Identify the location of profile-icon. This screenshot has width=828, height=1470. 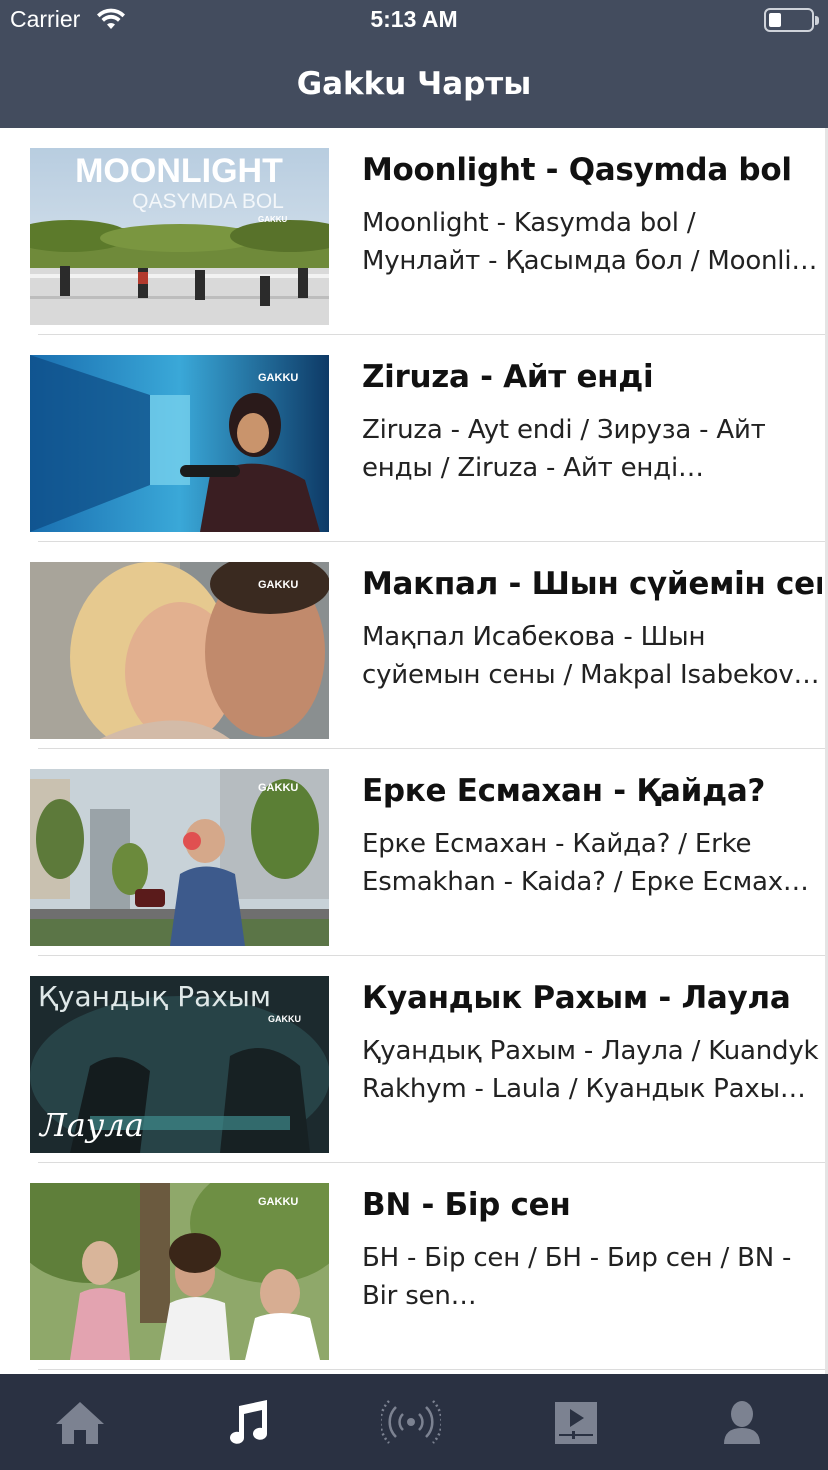
(742, 1422).